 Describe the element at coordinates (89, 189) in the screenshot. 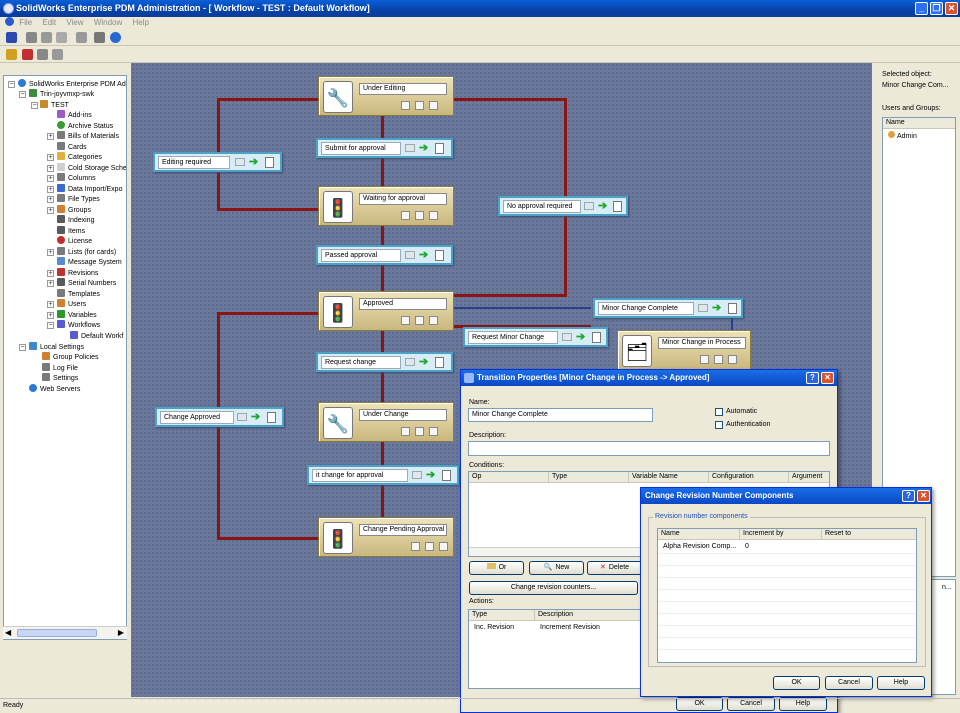

I see `tree-item-data-import: Data Import/Expo` at that location.